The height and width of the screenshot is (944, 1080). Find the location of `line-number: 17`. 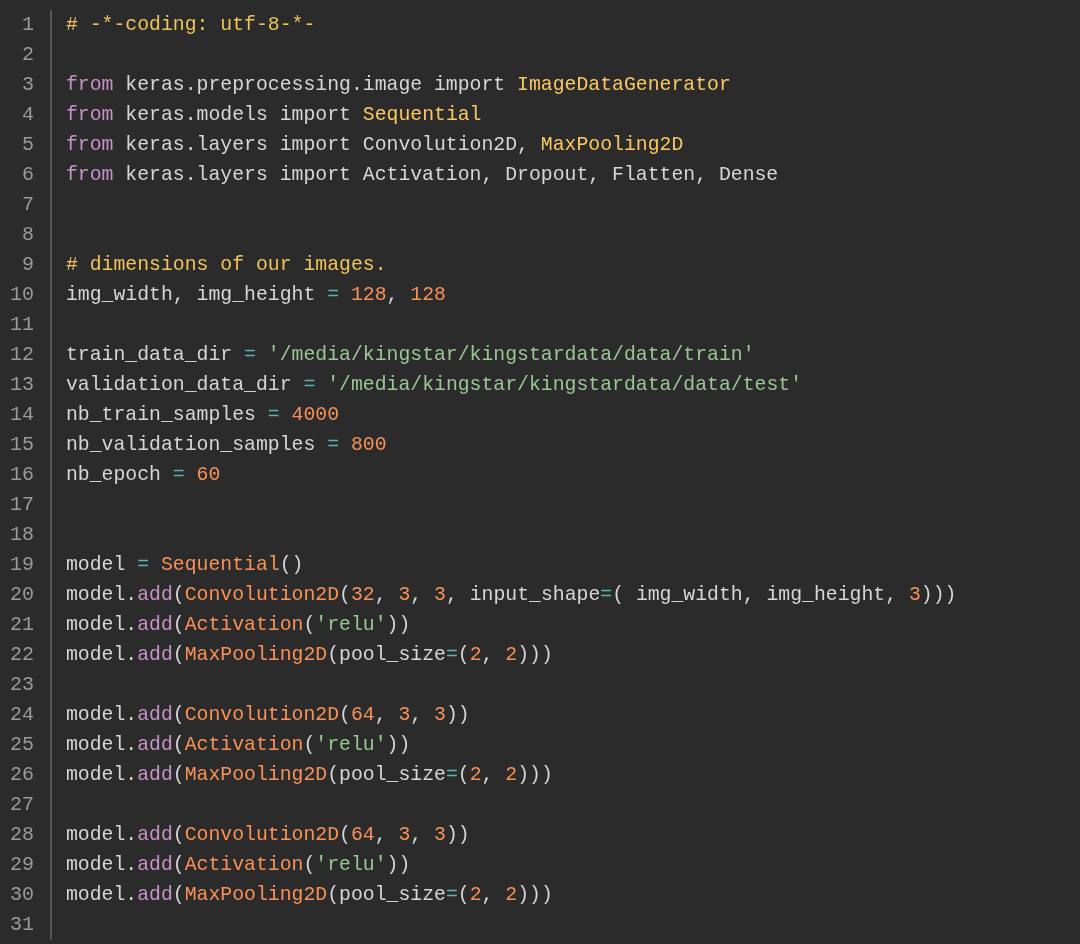

line-number: 17 is located at coordinates (22, 505).